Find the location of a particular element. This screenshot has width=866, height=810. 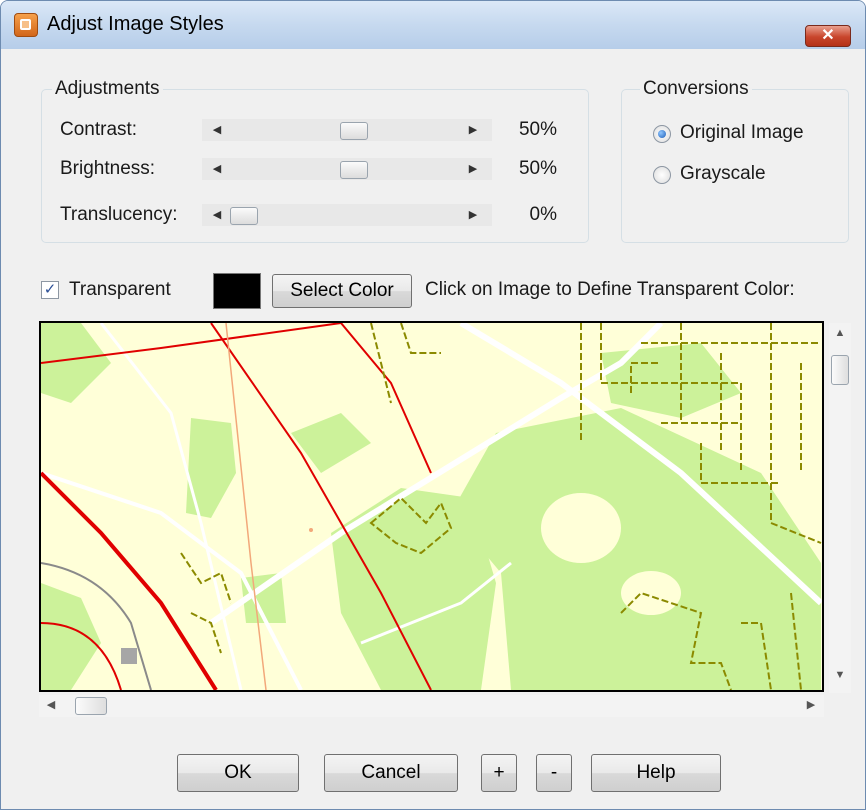

translucency-value: 0% is located at coordinates (543, 214).